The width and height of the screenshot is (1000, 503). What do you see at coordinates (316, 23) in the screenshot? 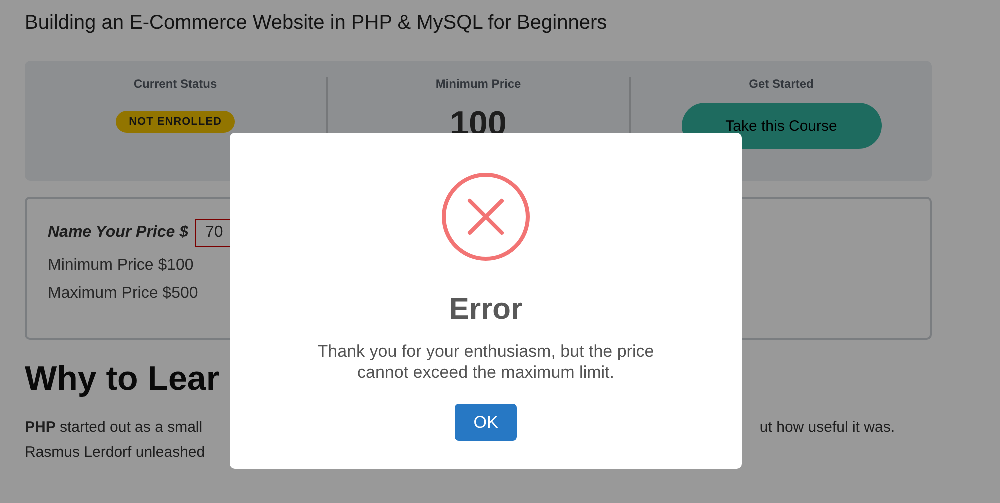
I see `page-title: Building an E-Commerce Website in PHP & MySQL for Beginners` at bounding box center [316, 23].